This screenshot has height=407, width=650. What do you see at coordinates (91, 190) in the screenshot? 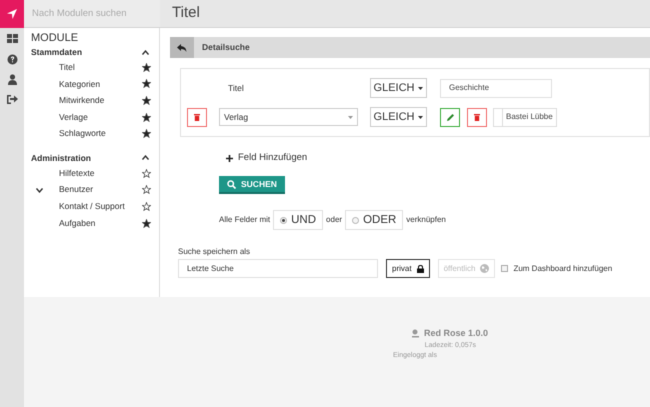
I see `sidebar-item: Benutzer` at bounding box center [91, 190].